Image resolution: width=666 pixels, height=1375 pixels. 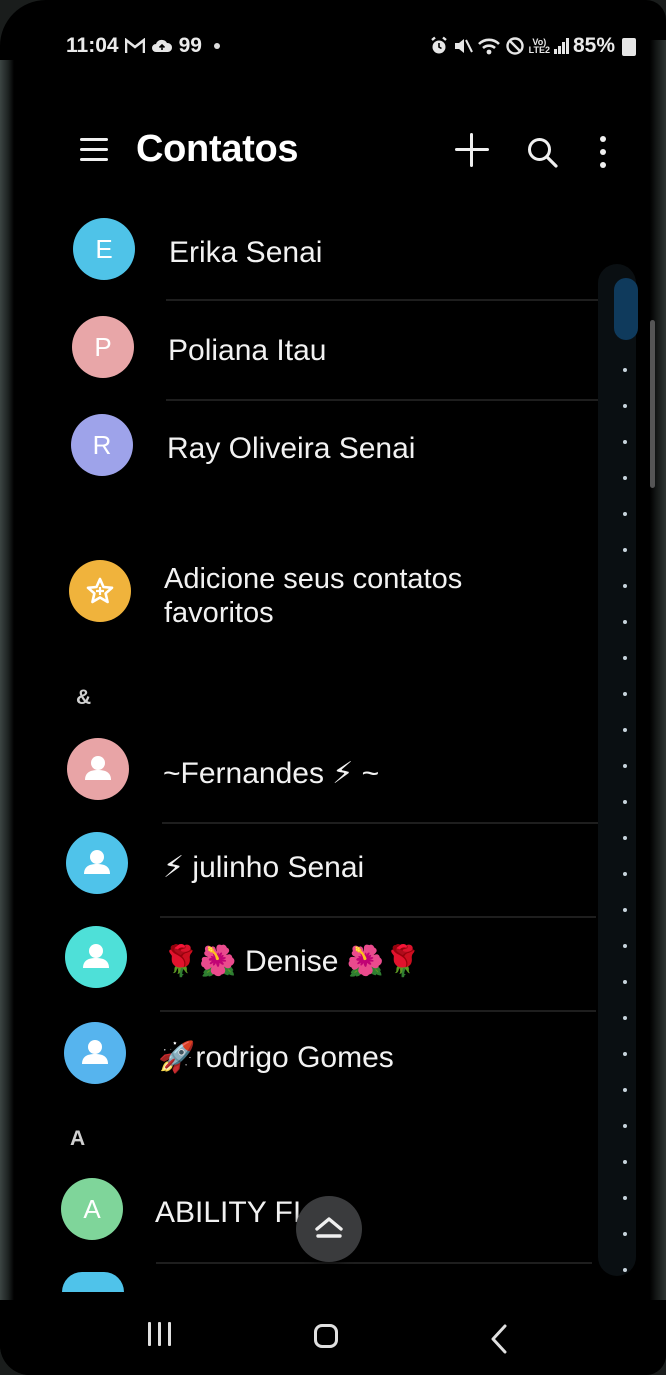 I want to click on status-left: 11:04 99, so click(x=143, y=46).